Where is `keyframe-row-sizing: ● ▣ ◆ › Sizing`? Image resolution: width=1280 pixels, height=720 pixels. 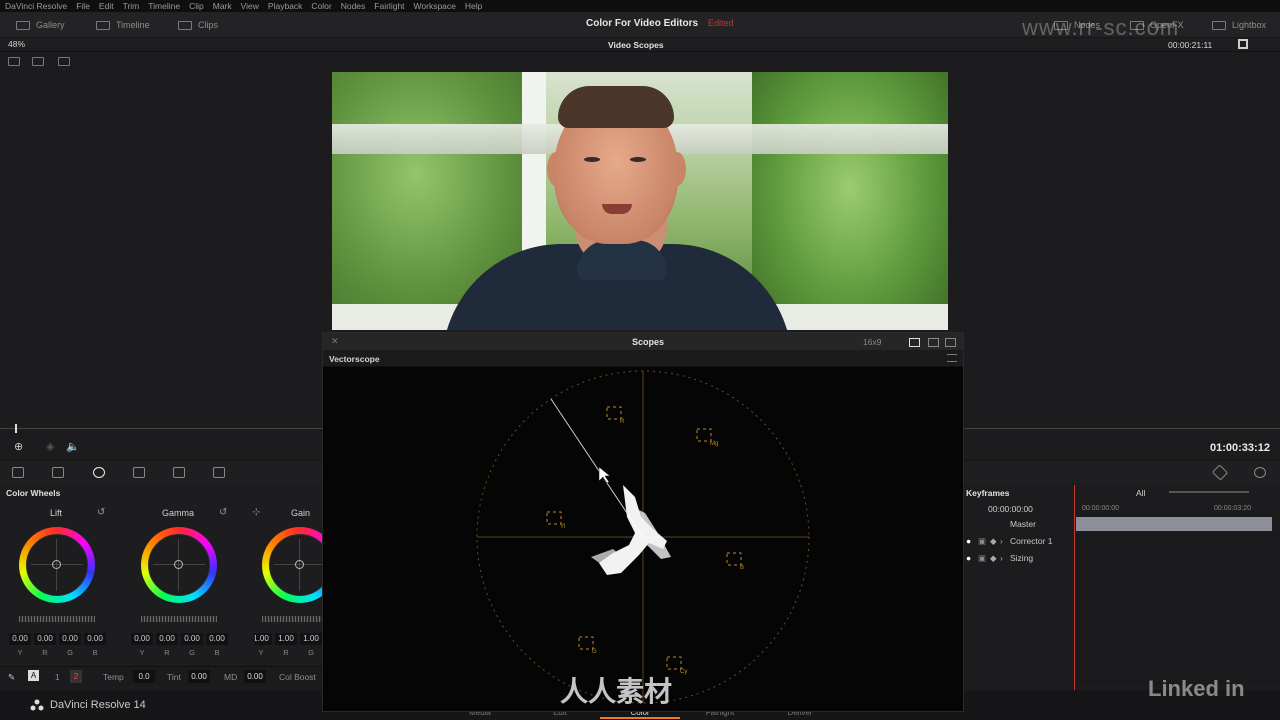
keyframe-row-sizing: ● ▣ ◆ › Sizing is located at coordinates (1122, 561).